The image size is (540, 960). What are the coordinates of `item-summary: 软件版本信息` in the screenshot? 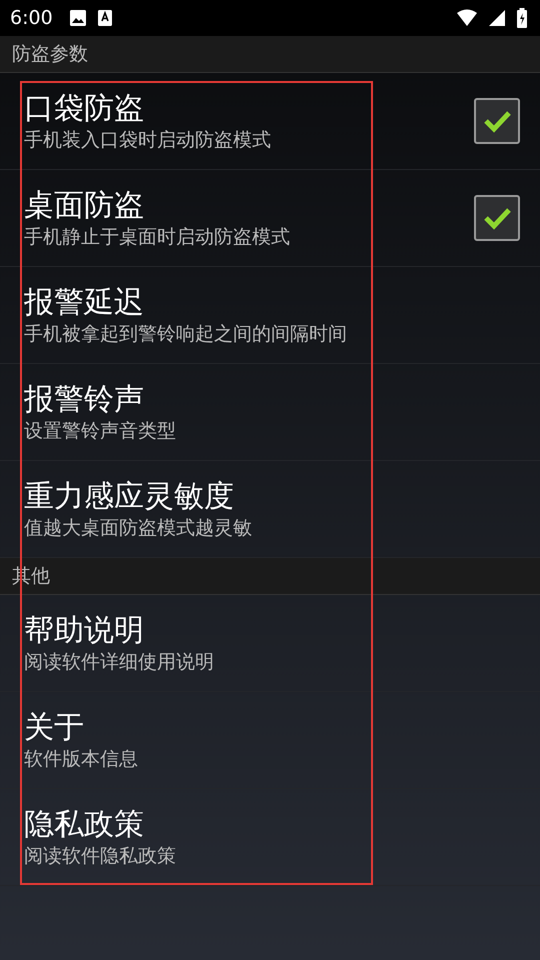 It's located at (81, 759).